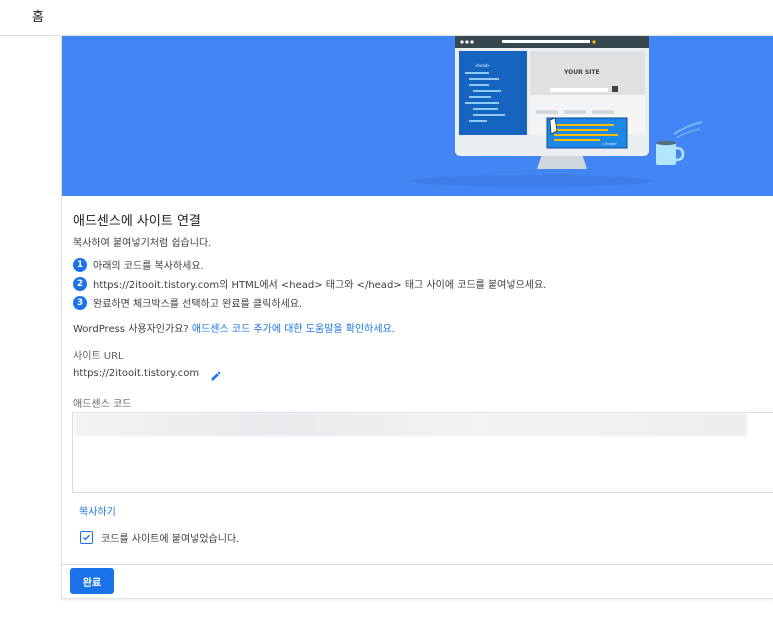 The height and width of the screenshot is (633, 773). I want to click on floor-shadow, so click(532, 181).